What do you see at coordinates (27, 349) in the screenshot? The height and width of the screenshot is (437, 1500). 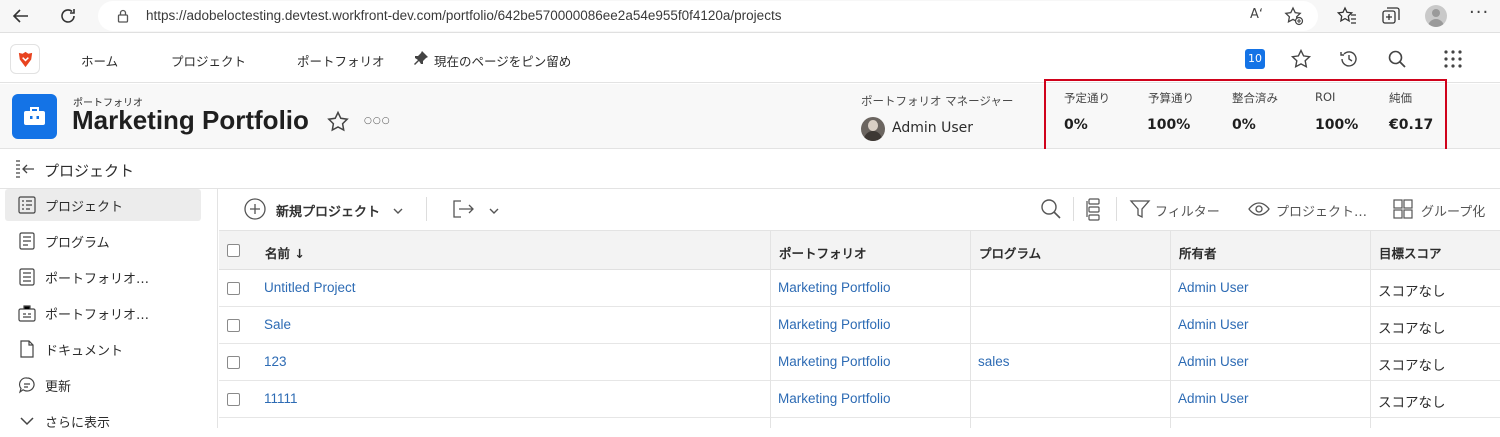 I see `document-icon` at bounding box center [27, 349].